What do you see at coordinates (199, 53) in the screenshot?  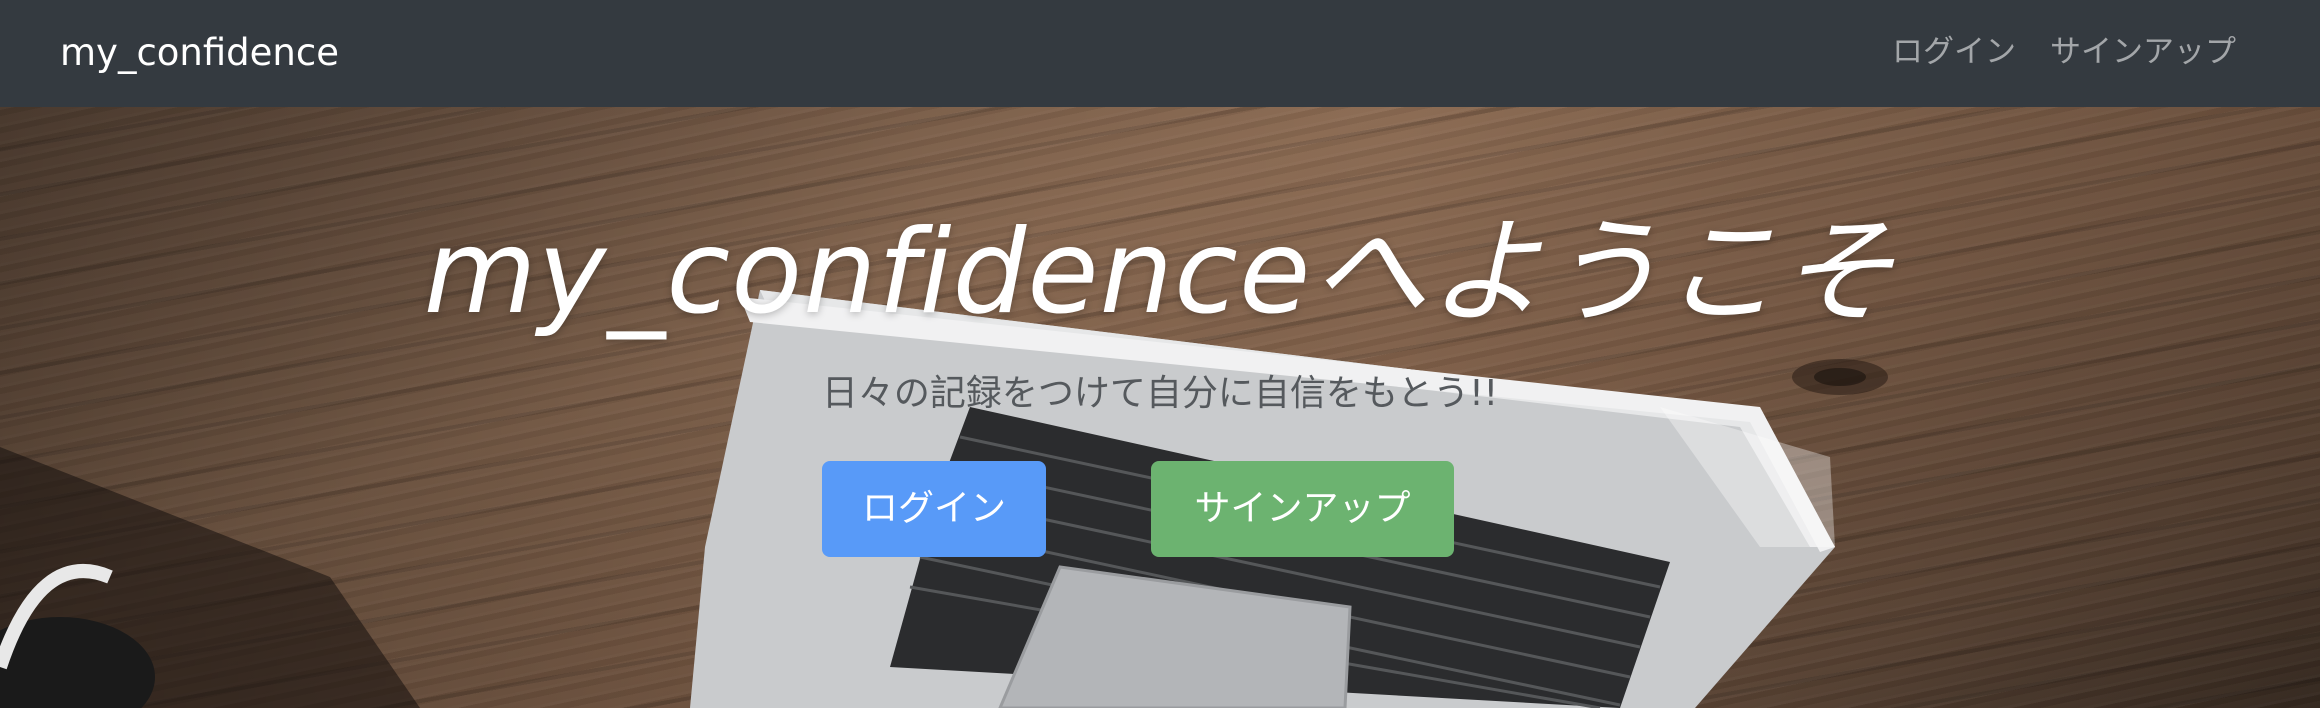 I see `navbar-brand: my_confidence` at bounding box center [199, 53].